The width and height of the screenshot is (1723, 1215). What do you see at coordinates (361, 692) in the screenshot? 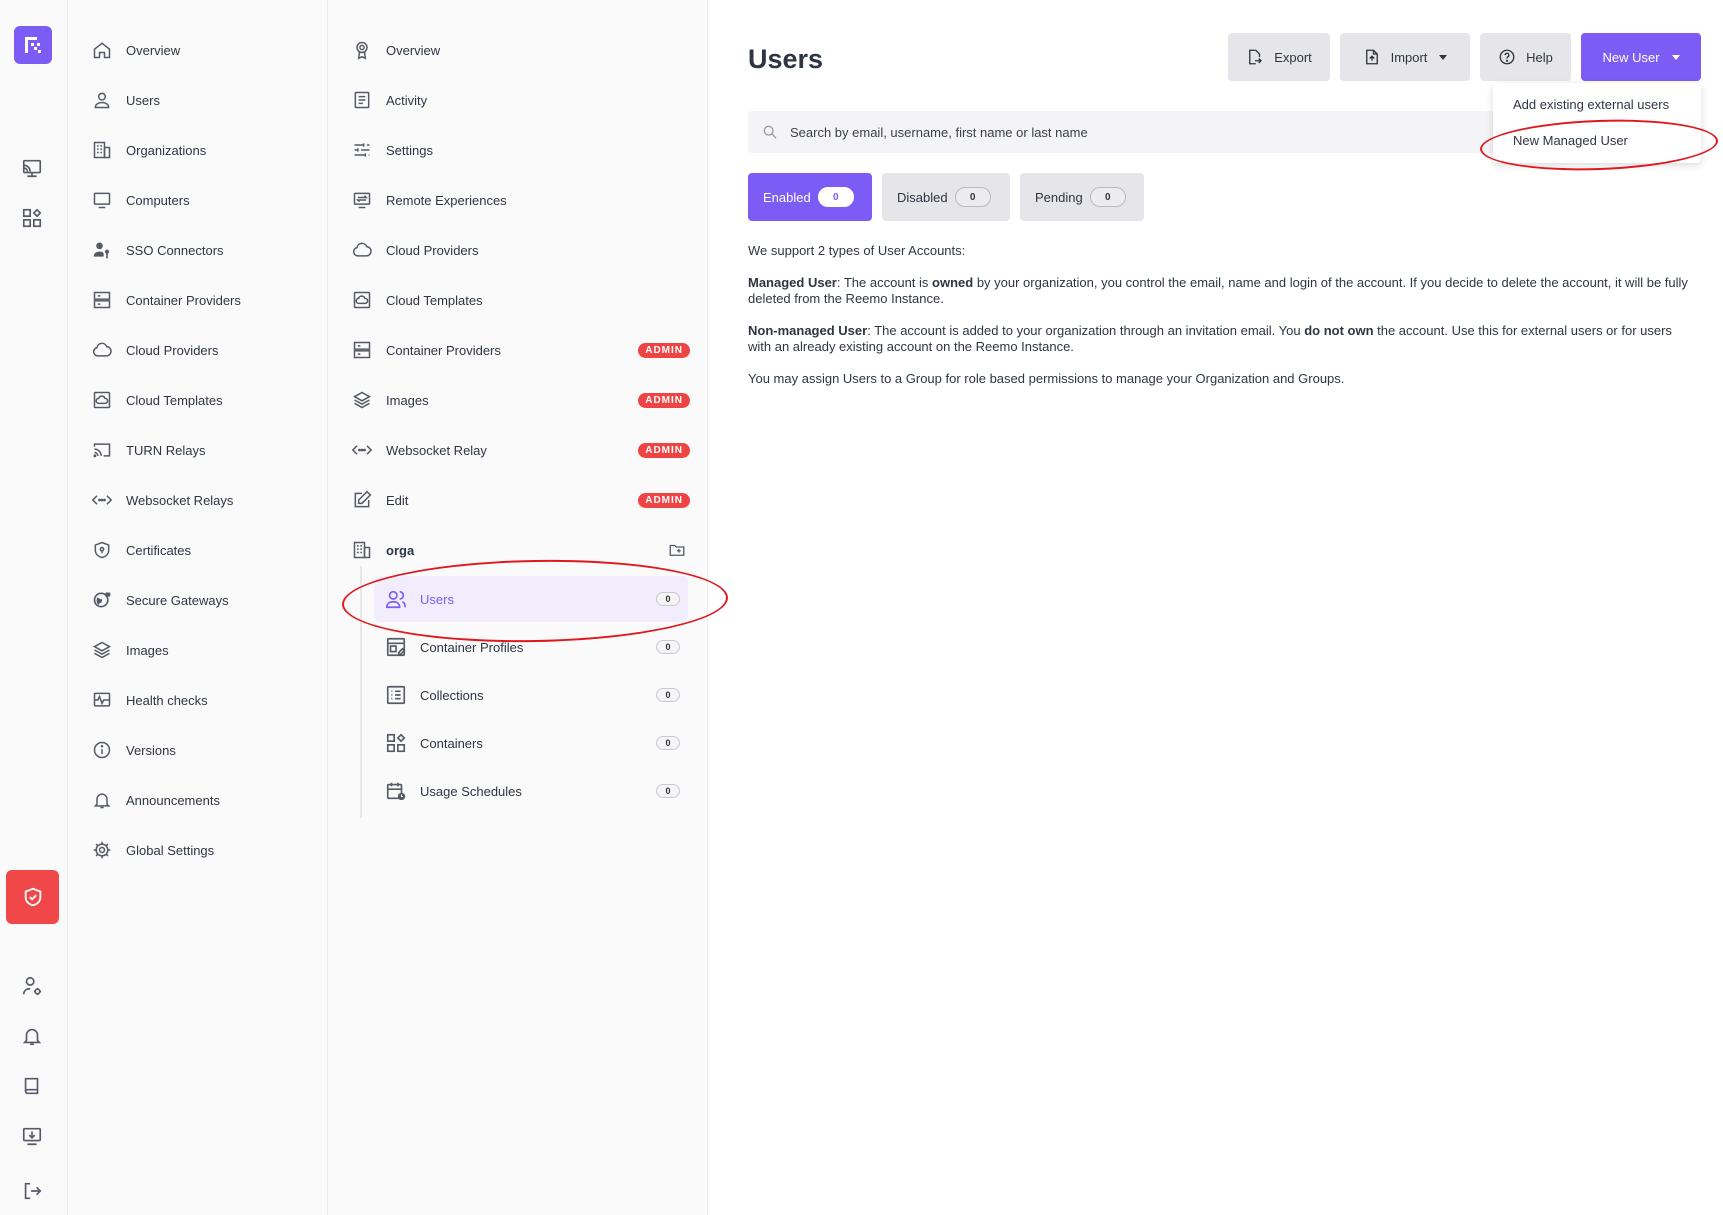
I see `tree-line` at bounding box center [361, 692].